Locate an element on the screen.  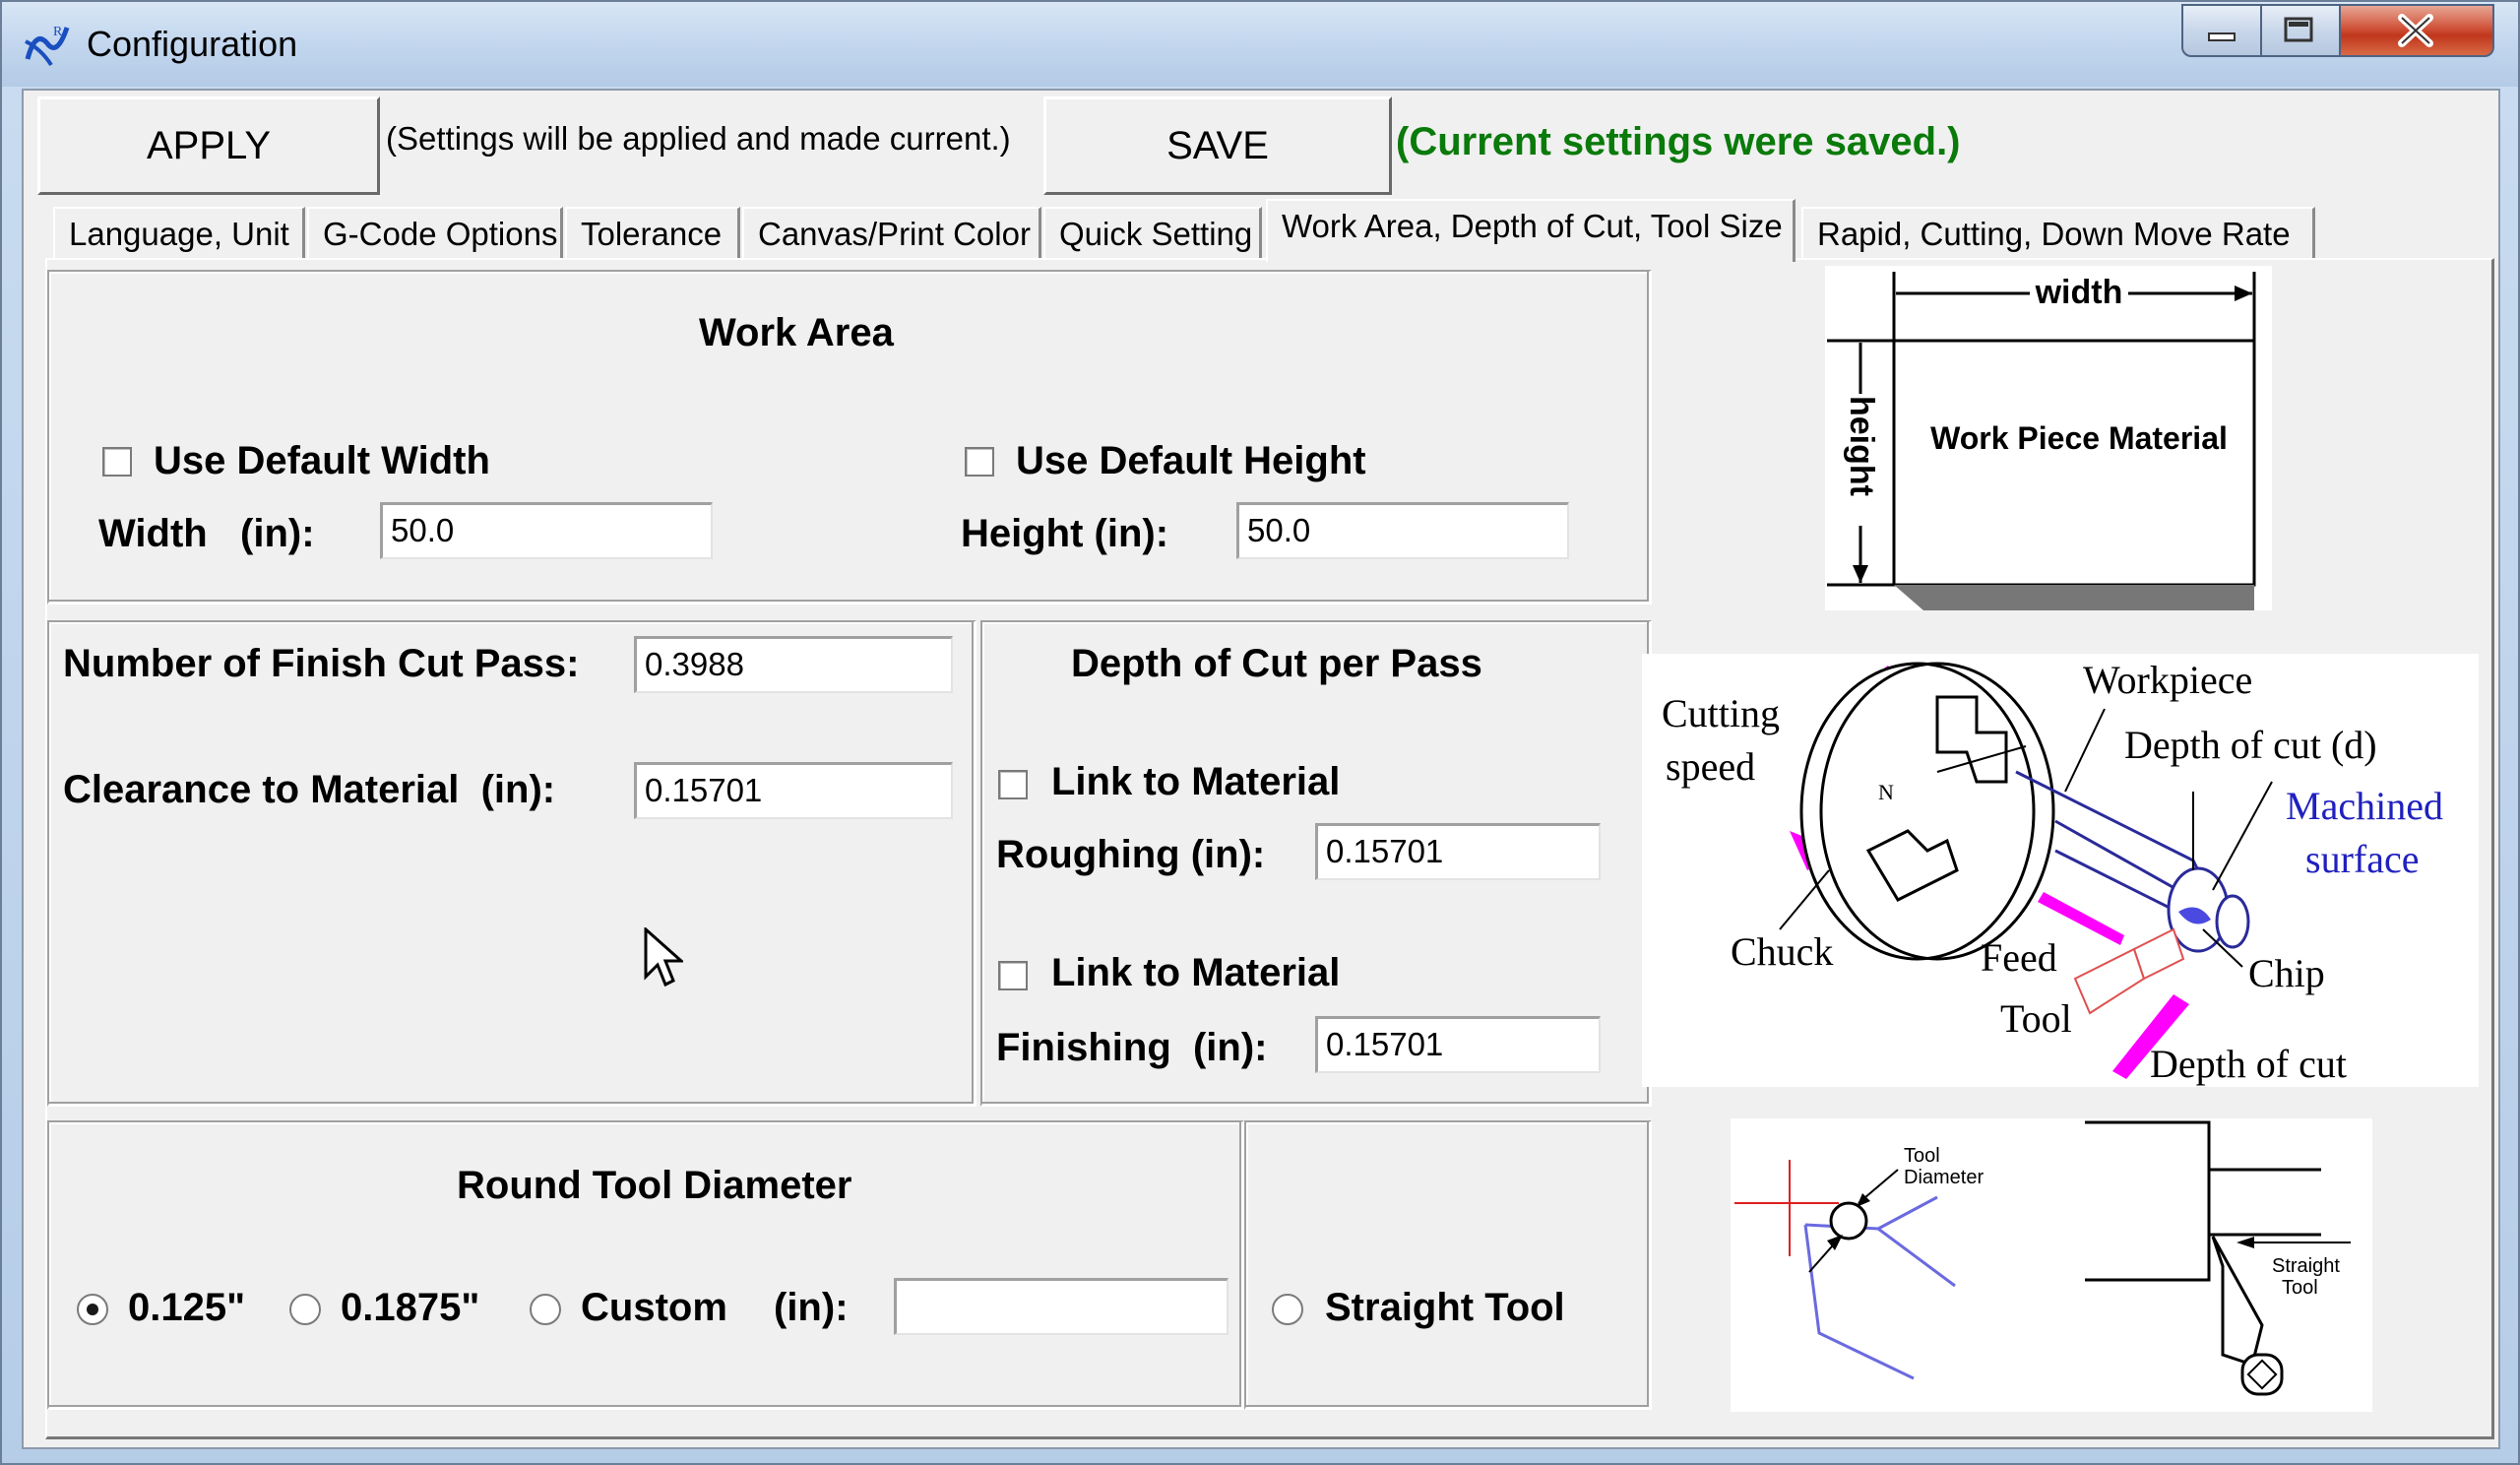
radio-01875-label: 0.1875" is located at coordinates (410, 1307).